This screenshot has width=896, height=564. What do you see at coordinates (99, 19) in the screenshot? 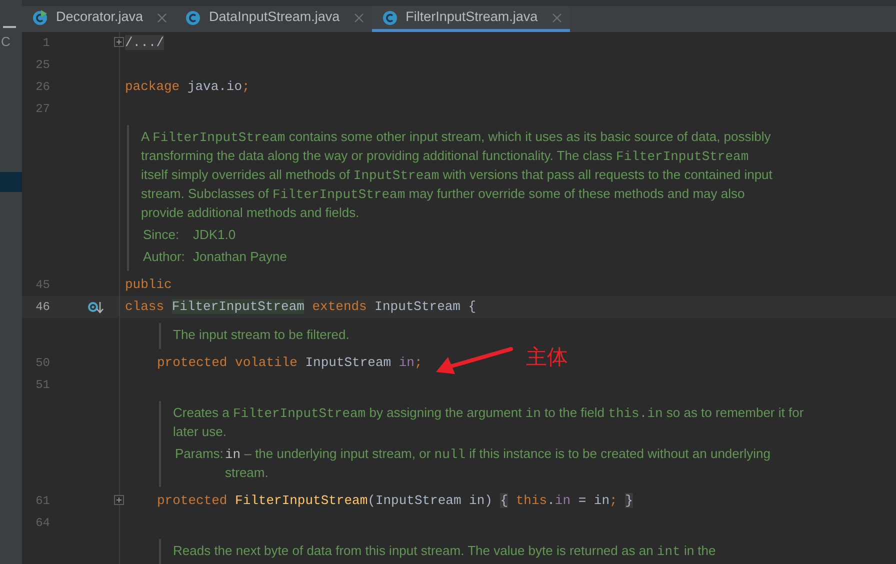
I see `file-tab: Decorator.java` at bounding box center [99, 19].